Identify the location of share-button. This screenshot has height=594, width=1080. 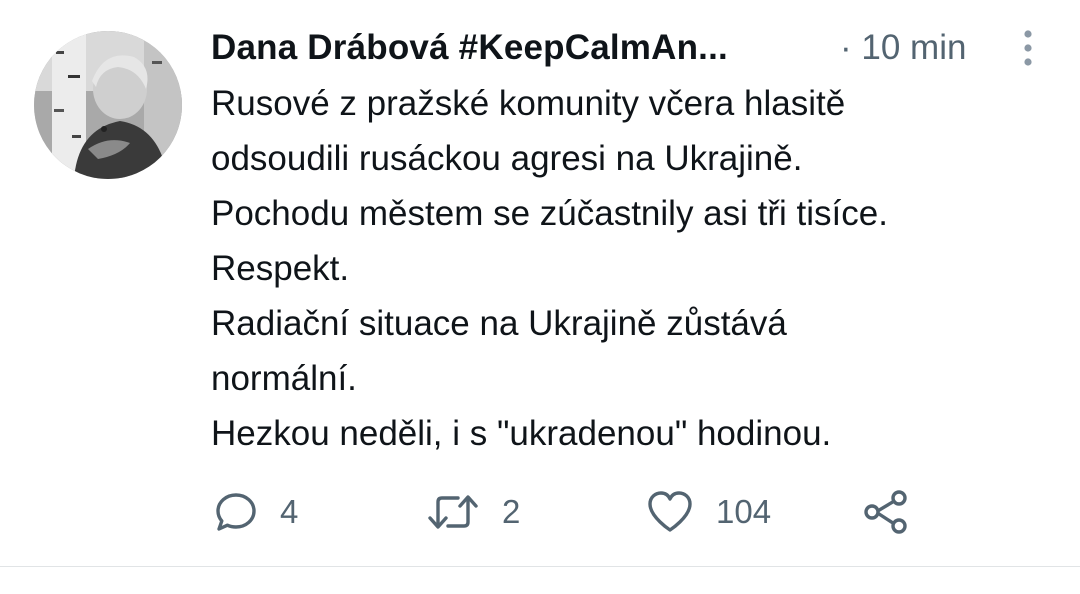
(886, 512).